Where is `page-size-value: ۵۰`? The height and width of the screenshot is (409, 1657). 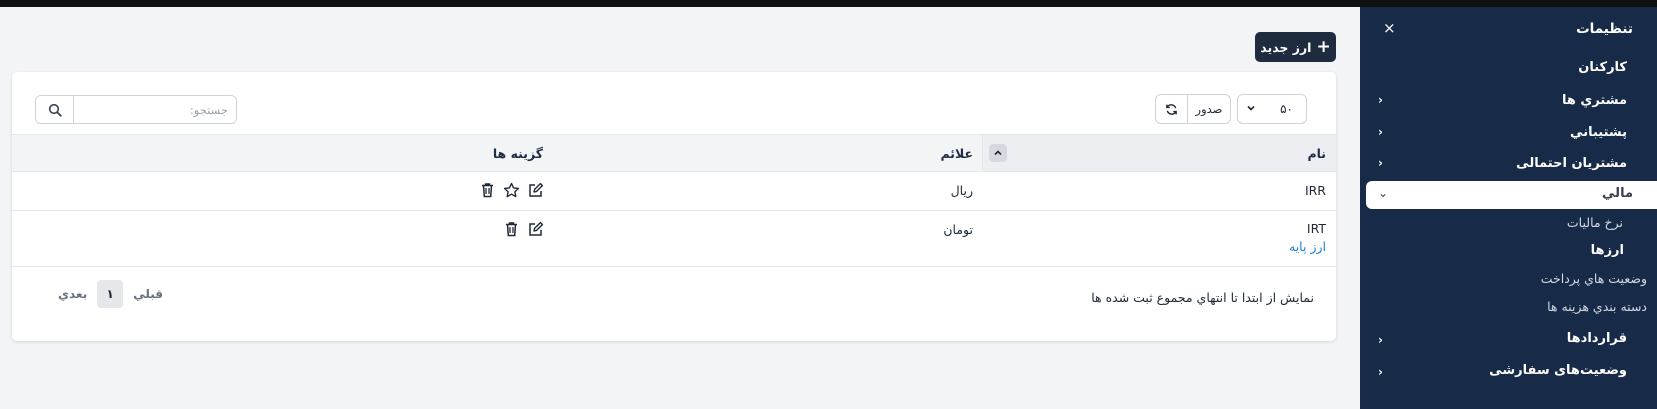 page-size-value: ۵۰ is located at coordinates (1286, 109).